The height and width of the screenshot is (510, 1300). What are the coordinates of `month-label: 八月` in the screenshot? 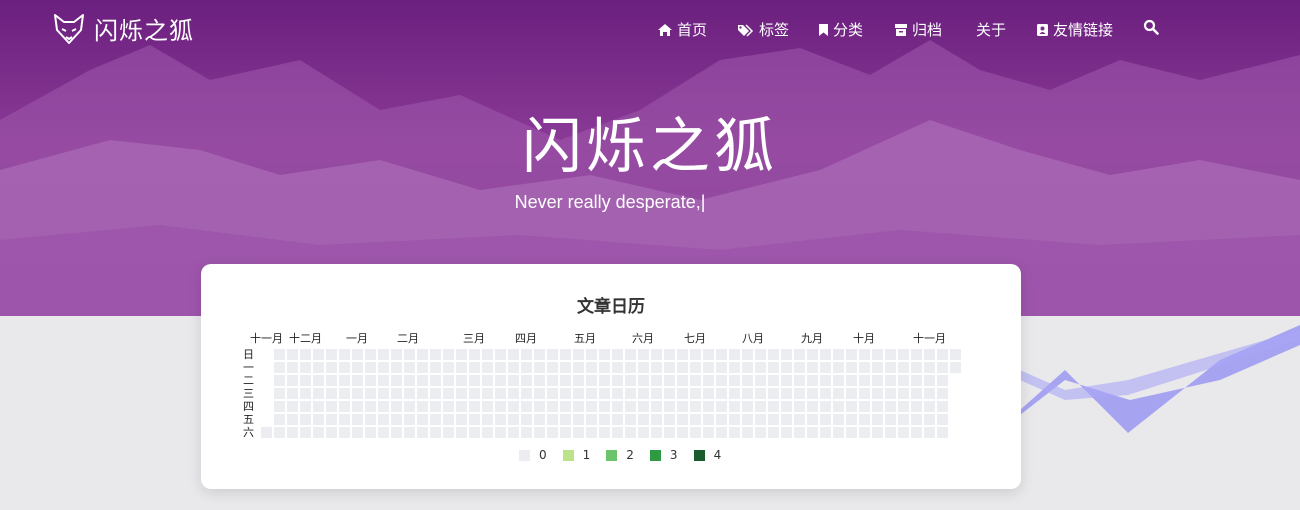 It's located at (753, 338).